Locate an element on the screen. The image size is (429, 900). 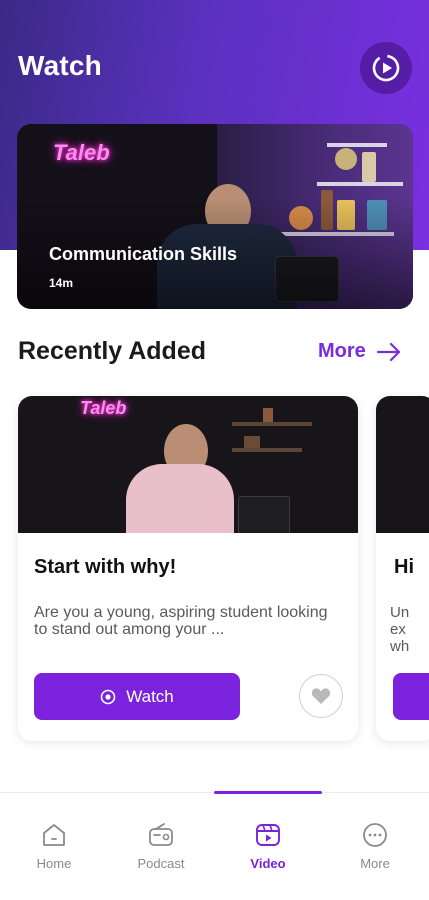
laptop is located at coordinates (264, 514).